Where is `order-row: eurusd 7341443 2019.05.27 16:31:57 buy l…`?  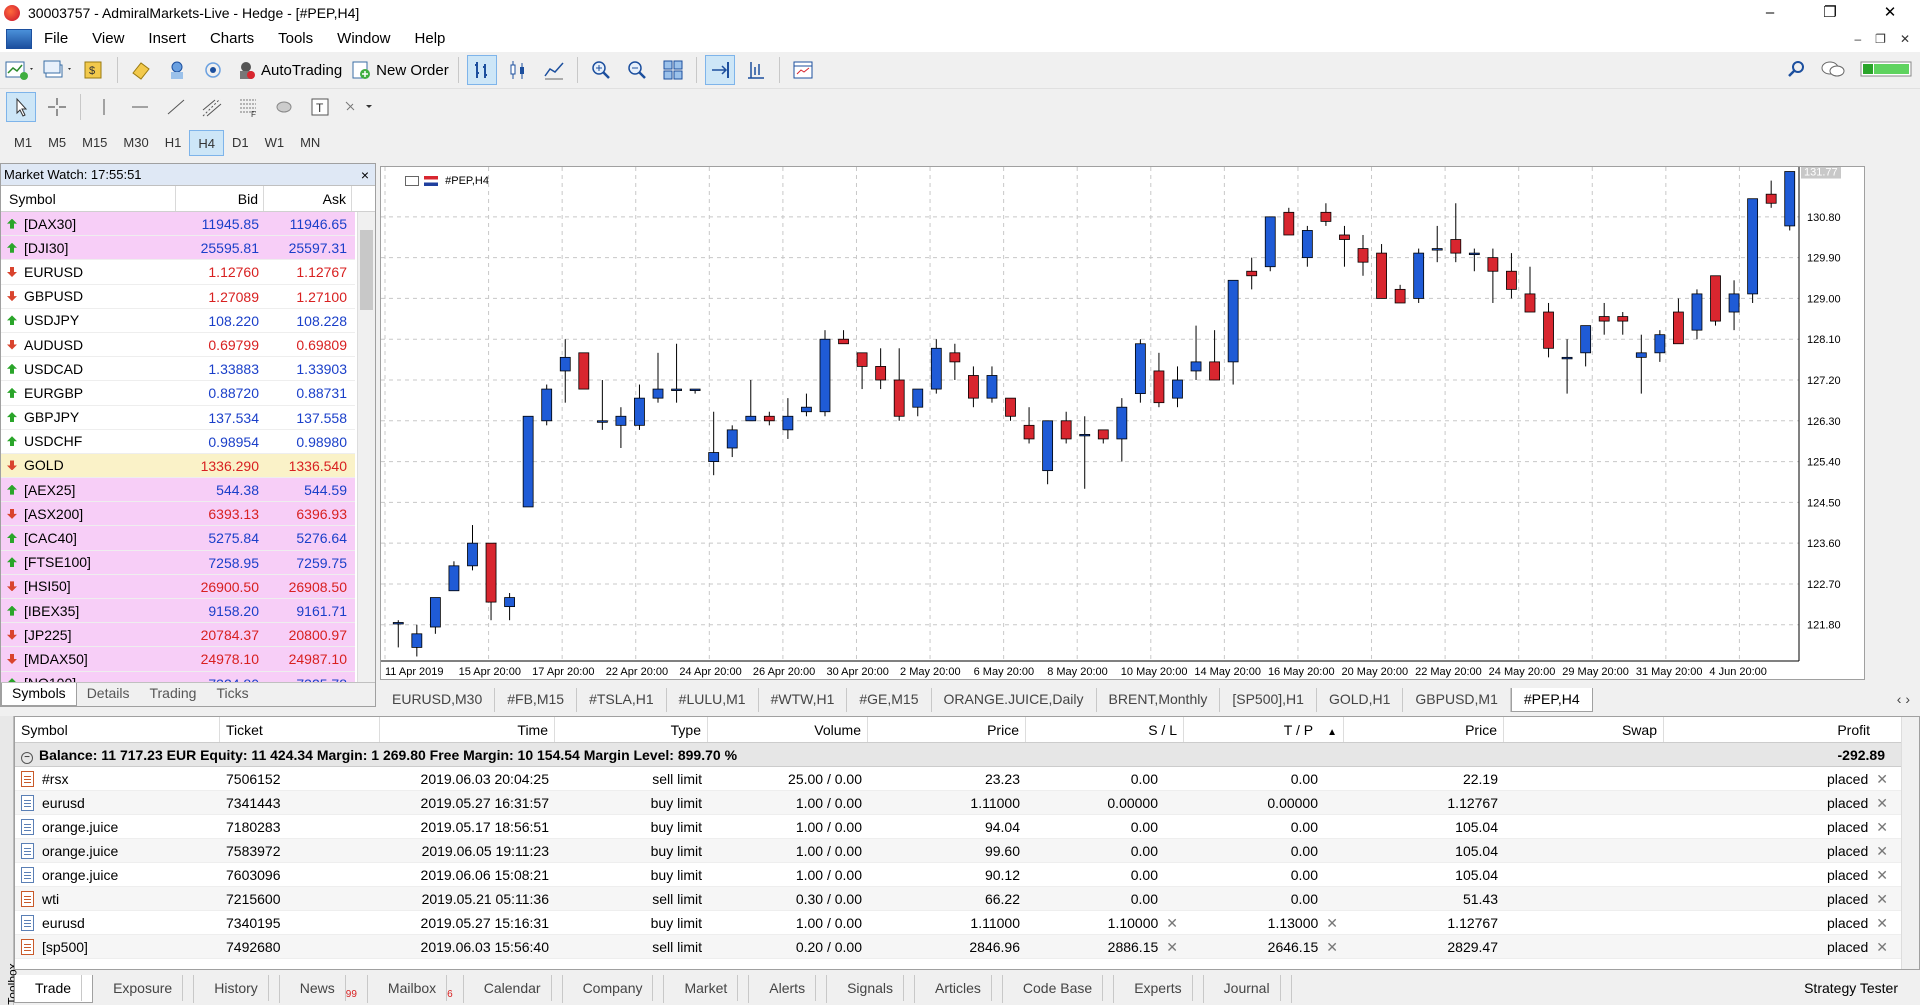 order-row: eurusd 7341443 2019.05.27 16:31:57 buy l… is located at coordinates (967, 803).